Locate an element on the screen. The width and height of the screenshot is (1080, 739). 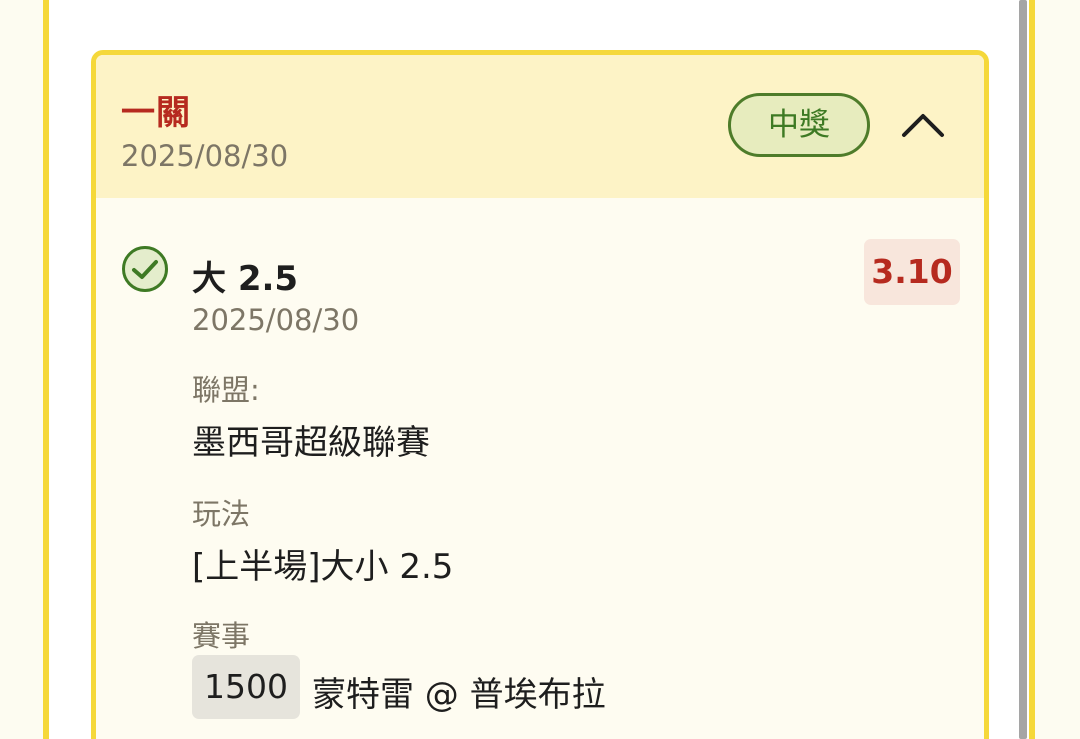
league-value: 墨西哥超級聯賽 is located at coordinates (311, 443).